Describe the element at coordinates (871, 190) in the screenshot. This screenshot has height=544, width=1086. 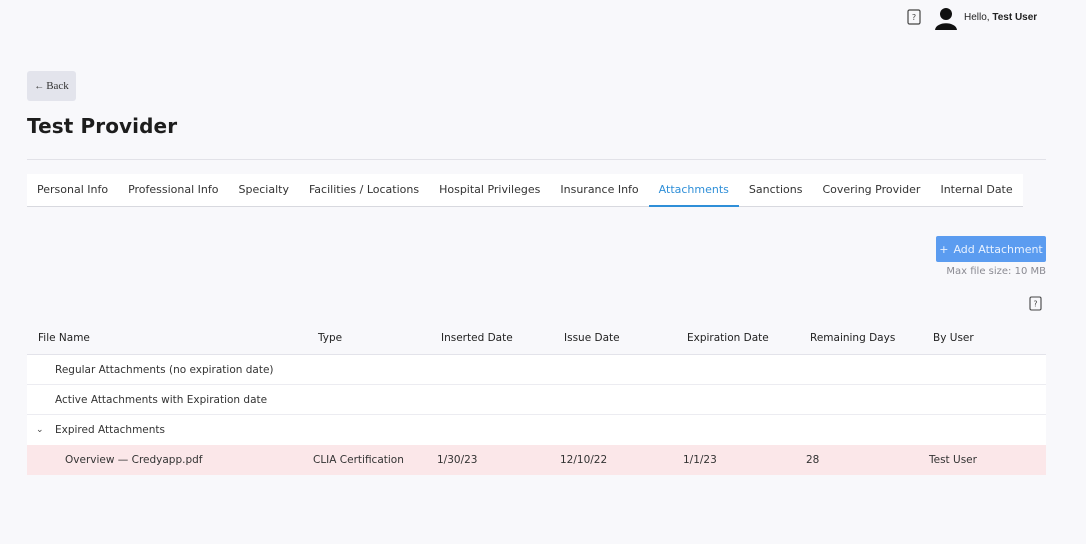
I see `tab-covering-provider: Covering Provider` at that location.